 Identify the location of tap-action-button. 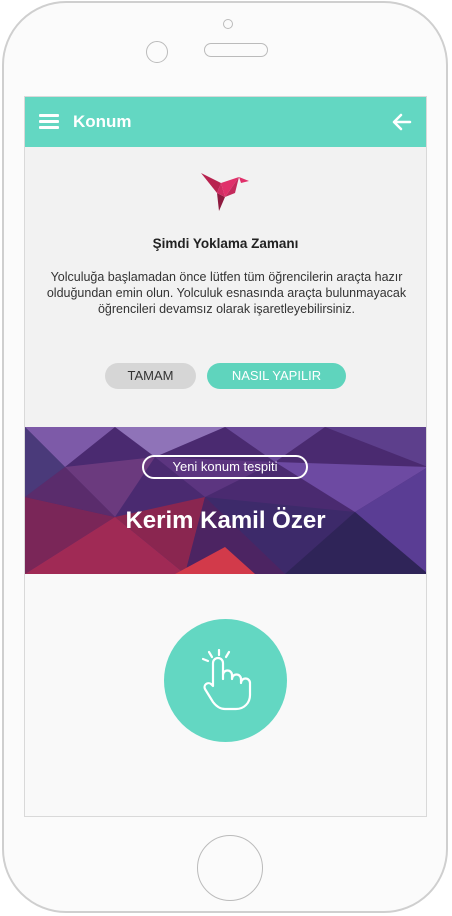
(225, 680).